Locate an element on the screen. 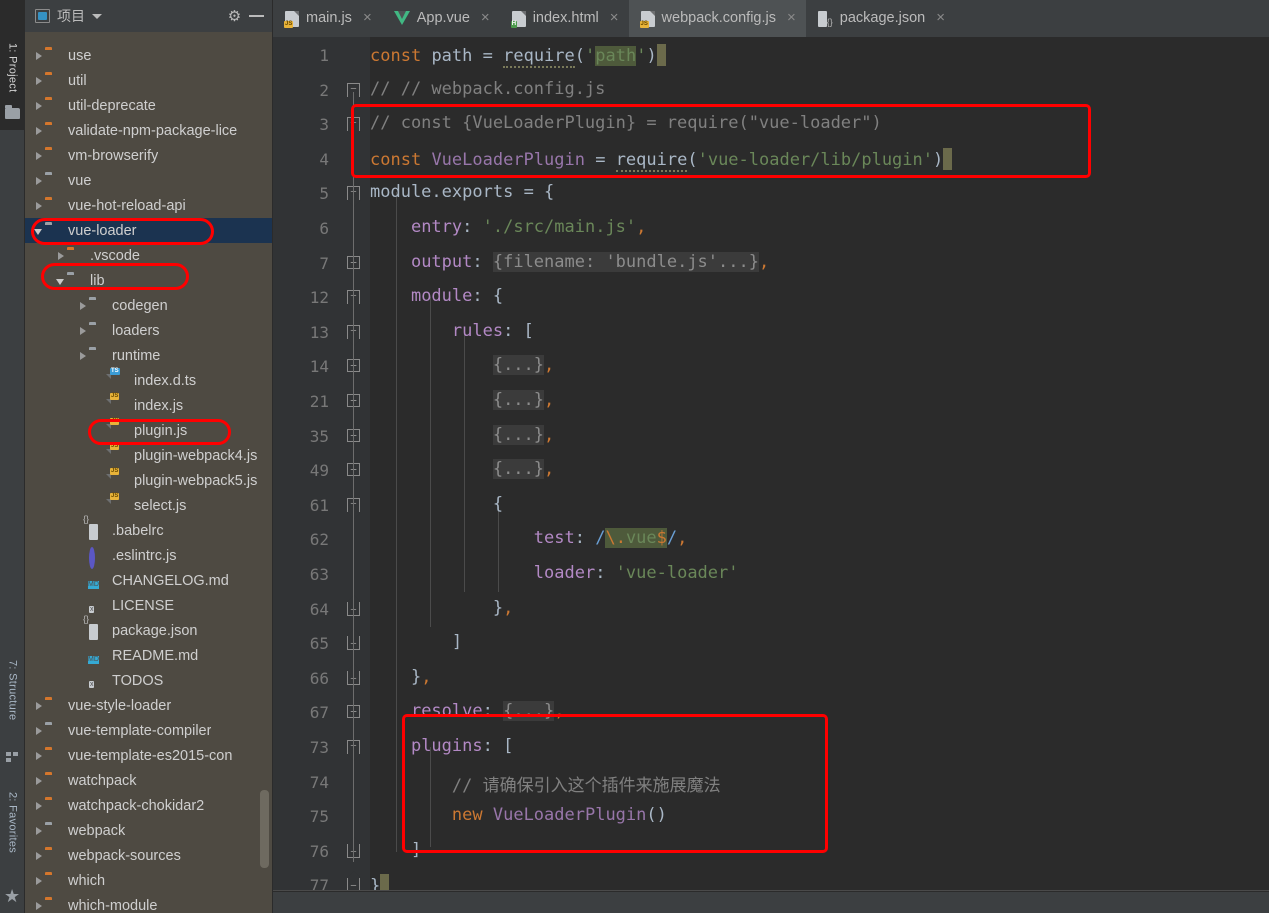  editor-tab-package-json: package.json × is located at coordinates (880, 18).